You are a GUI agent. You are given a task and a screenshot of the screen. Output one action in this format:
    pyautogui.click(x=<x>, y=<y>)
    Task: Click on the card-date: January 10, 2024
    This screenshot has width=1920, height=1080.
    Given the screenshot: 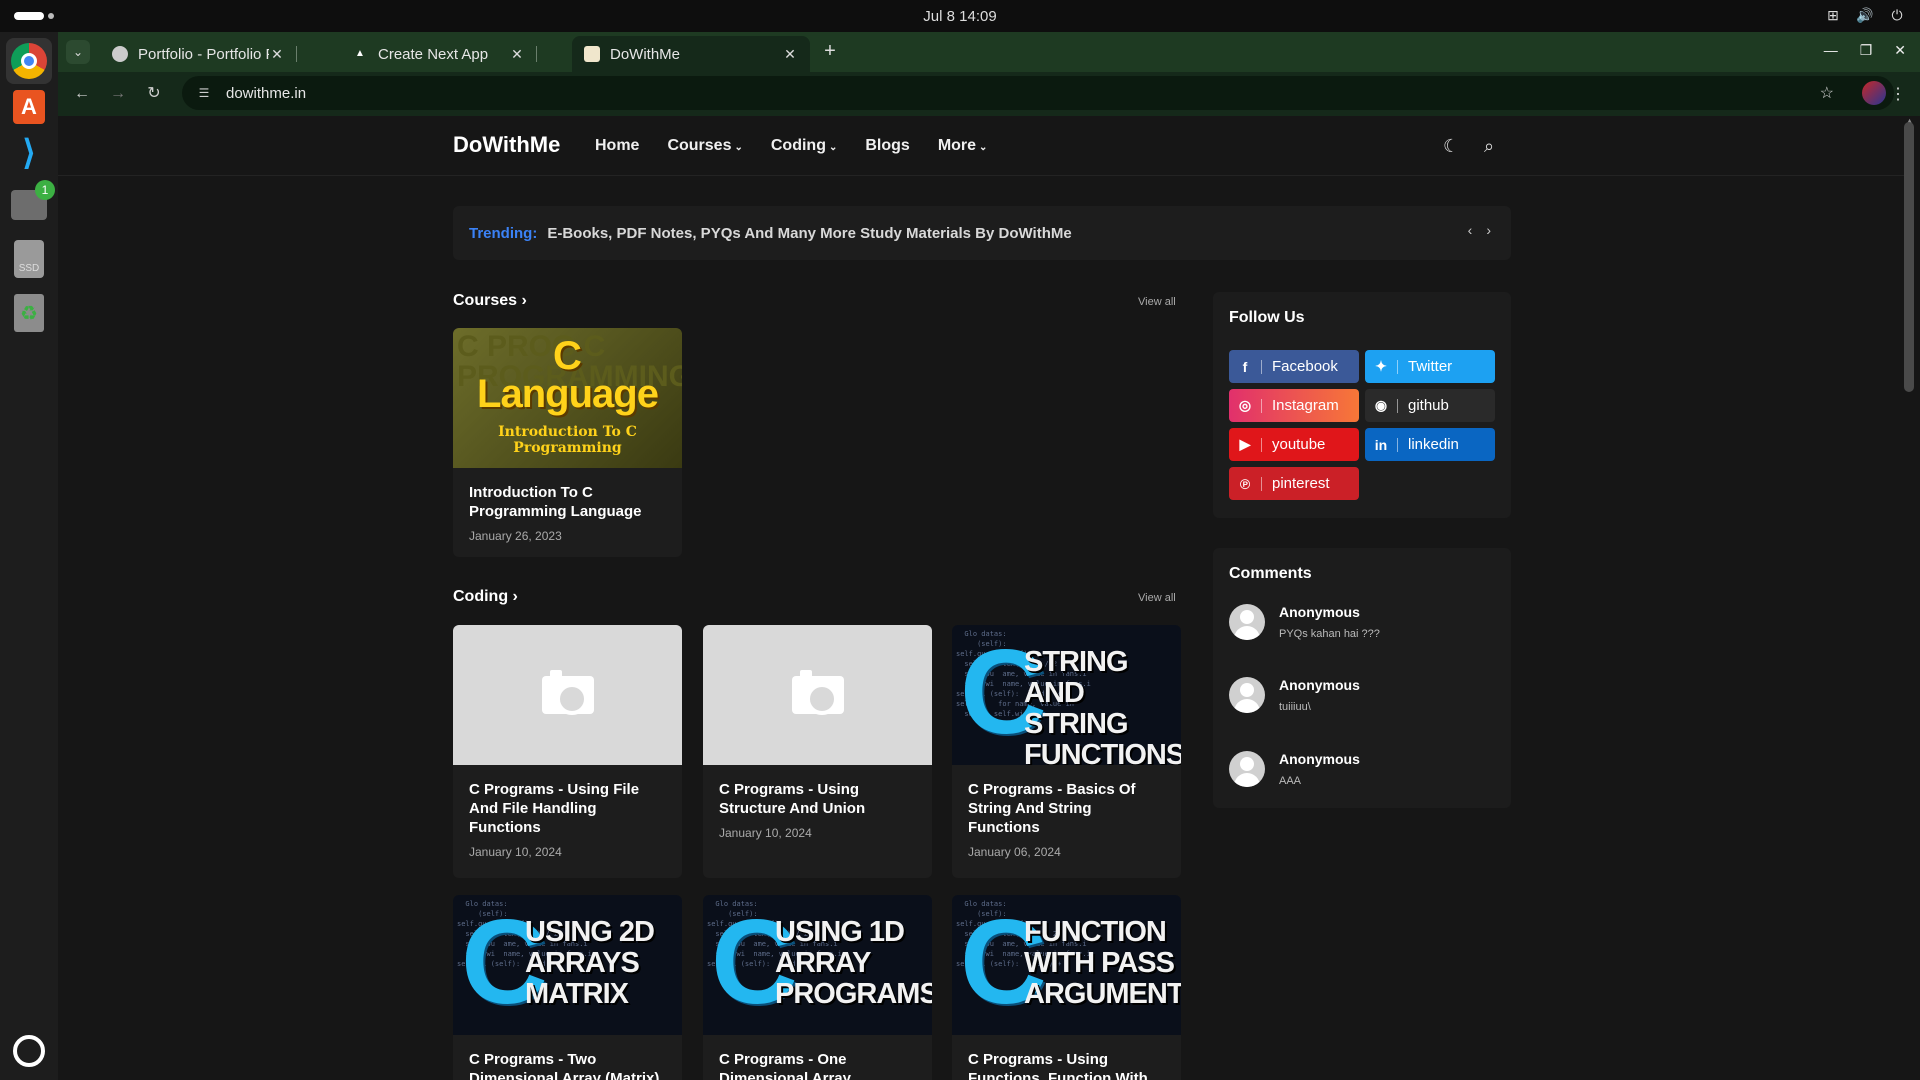 What is the action you would take?
    pyautogui.click(x=515, y=852)
    